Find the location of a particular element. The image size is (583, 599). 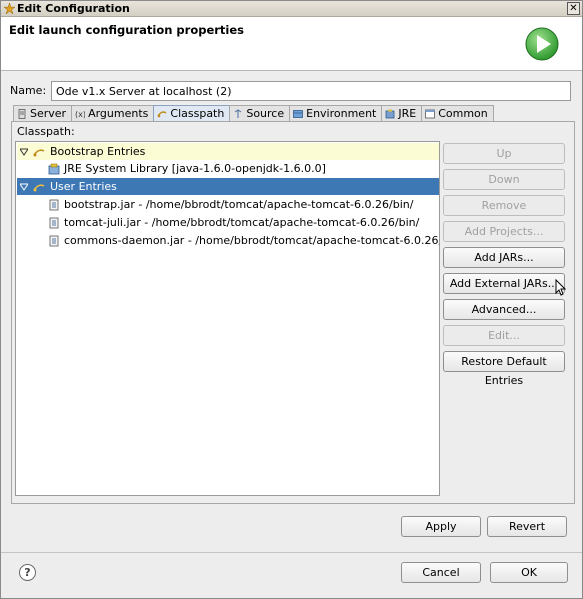

common-icon is located at coordinates (430, 113).